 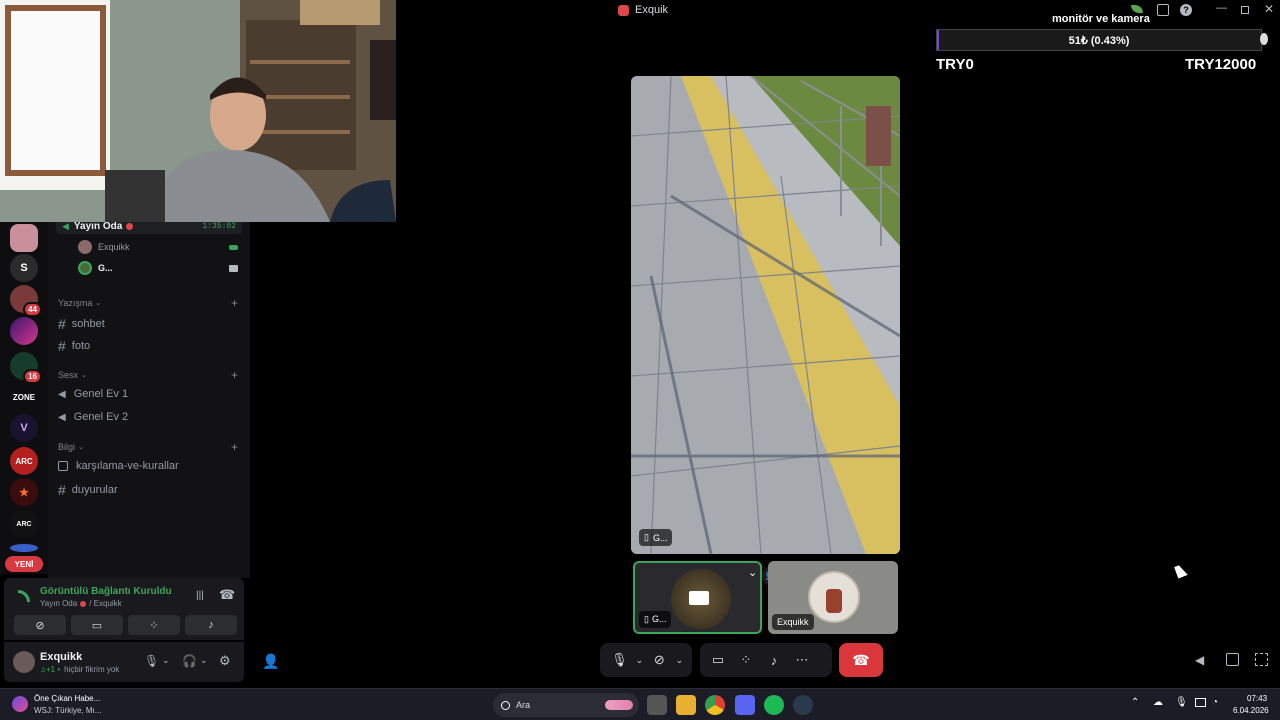 I want to click on connection-location: Yayın Oda, so click(x=58, y=603).